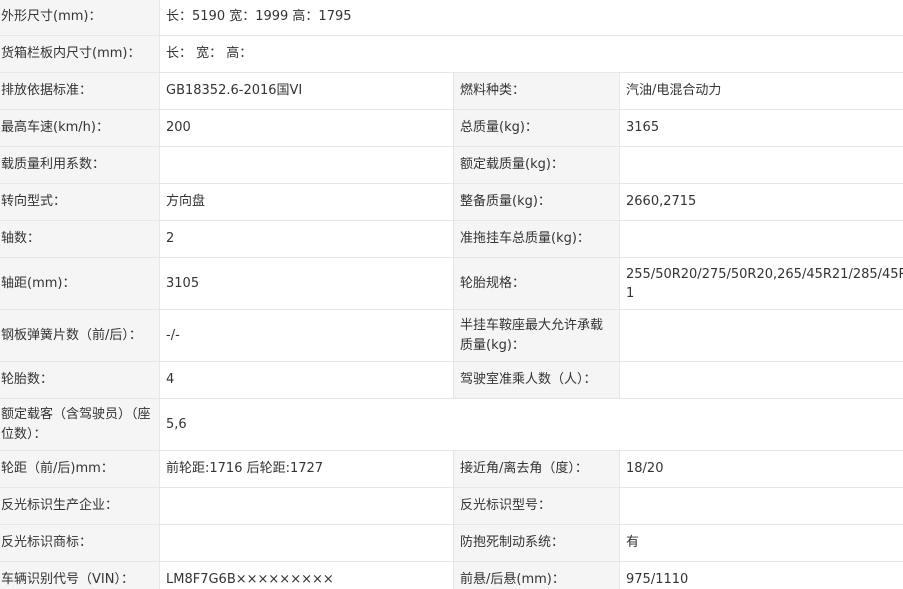  I want to click on spec-value-approach-departure-angle: 18/20, so click(760, 469).